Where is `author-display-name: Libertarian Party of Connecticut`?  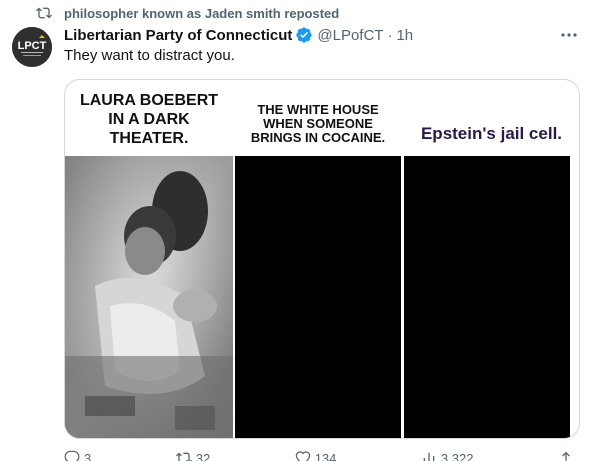 author-display-name: Libertarian Party of Connecticut is located at coordinates (178, 35).